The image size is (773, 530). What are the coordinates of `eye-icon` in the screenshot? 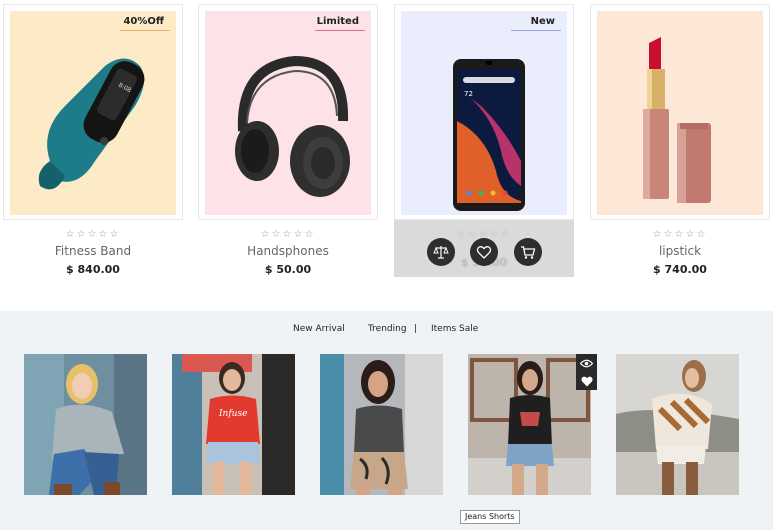 It's located at (586, 363).